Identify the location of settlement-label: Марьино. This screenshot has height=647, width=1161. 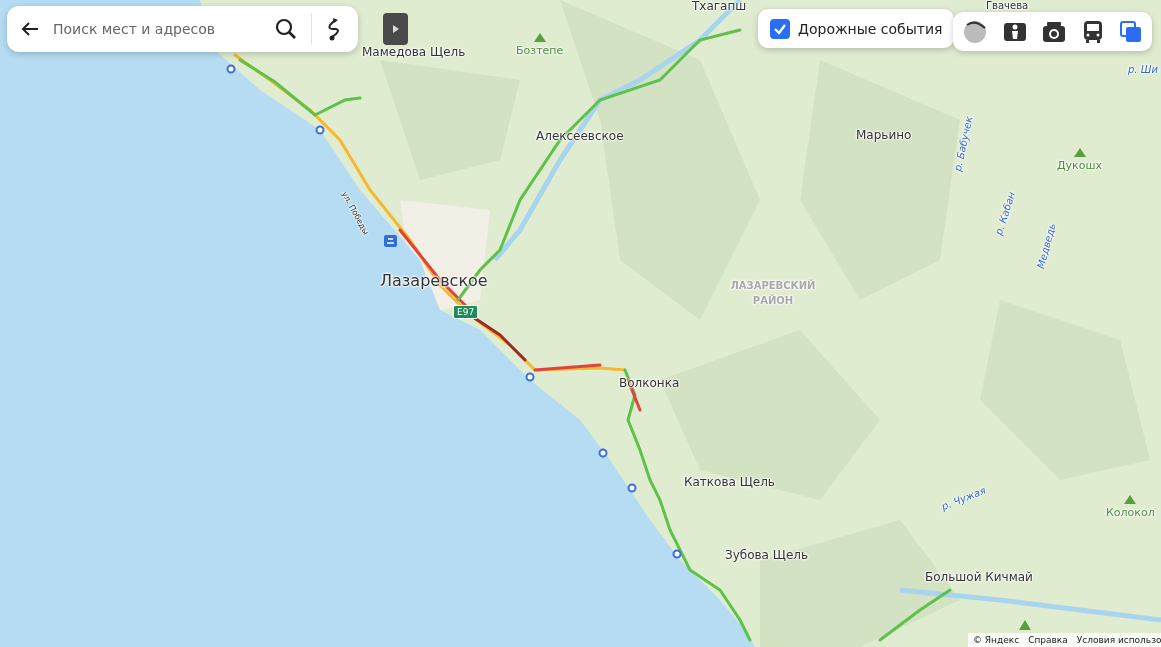
(884, 135).